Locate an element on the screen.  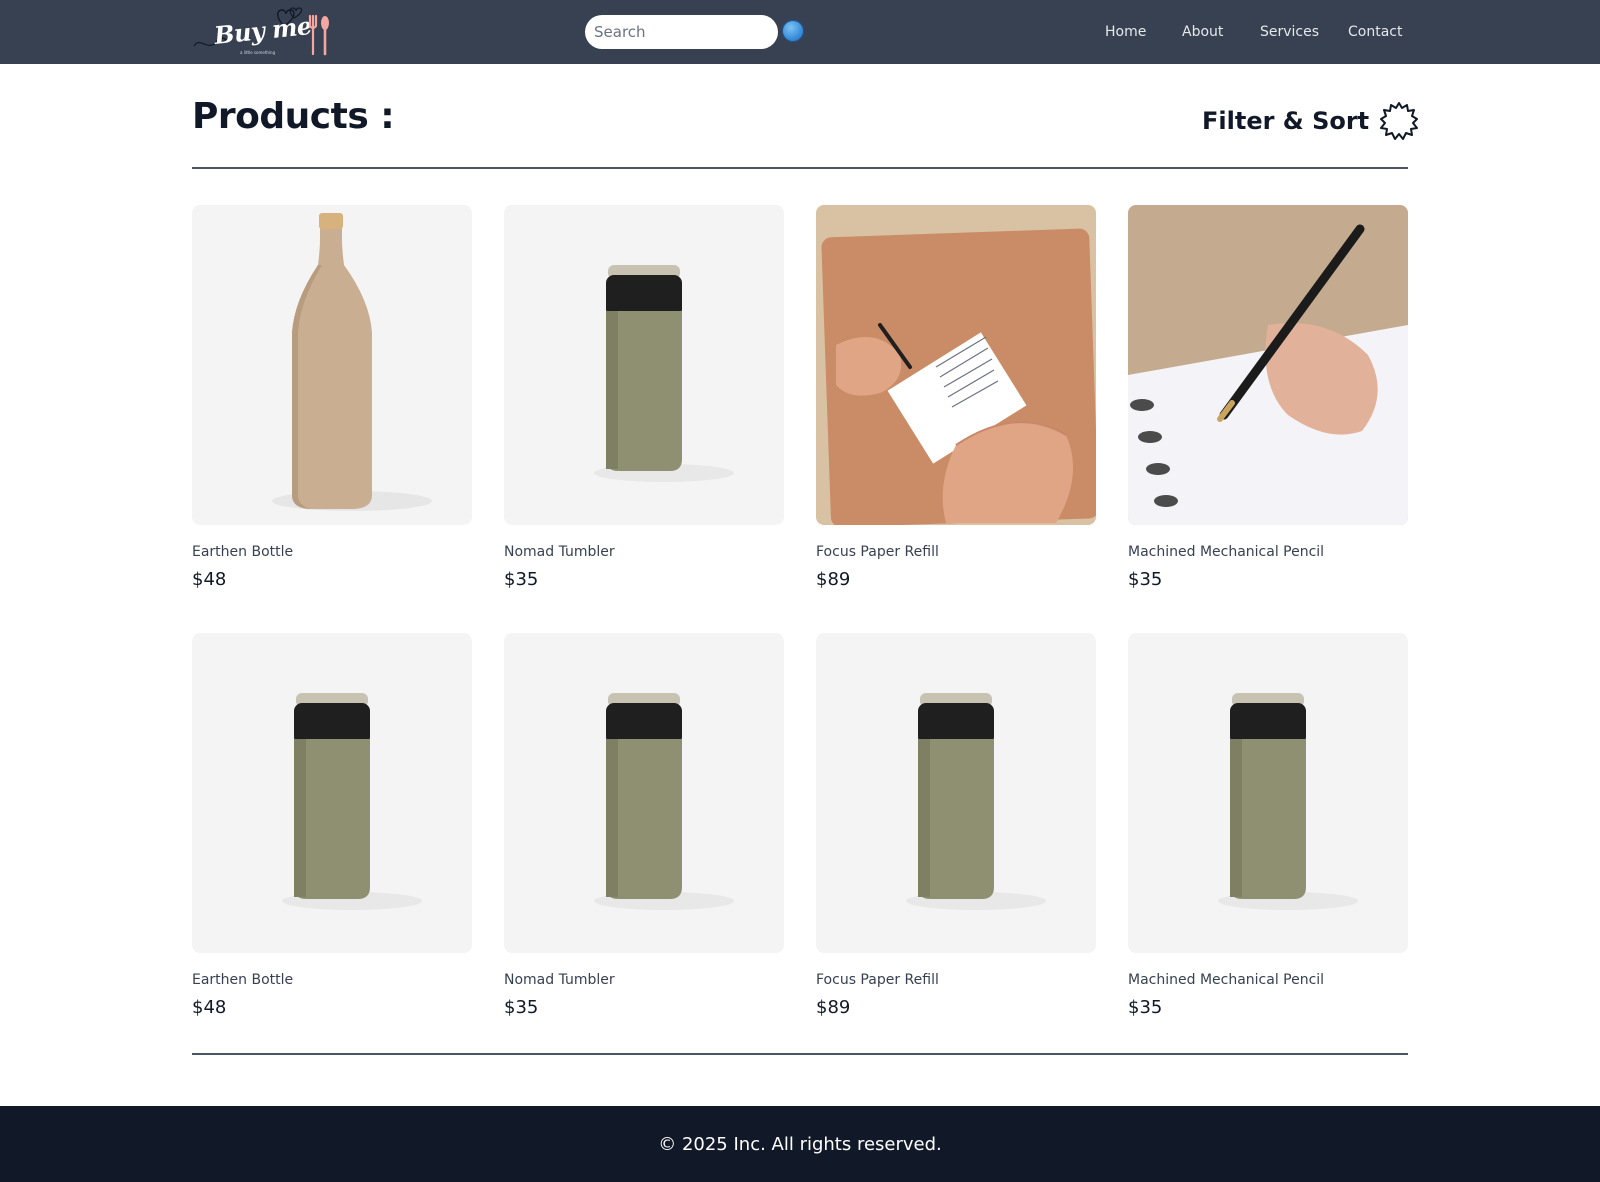
filter-sort-button: Filter & Sort is located at coordinates (1310, 121).